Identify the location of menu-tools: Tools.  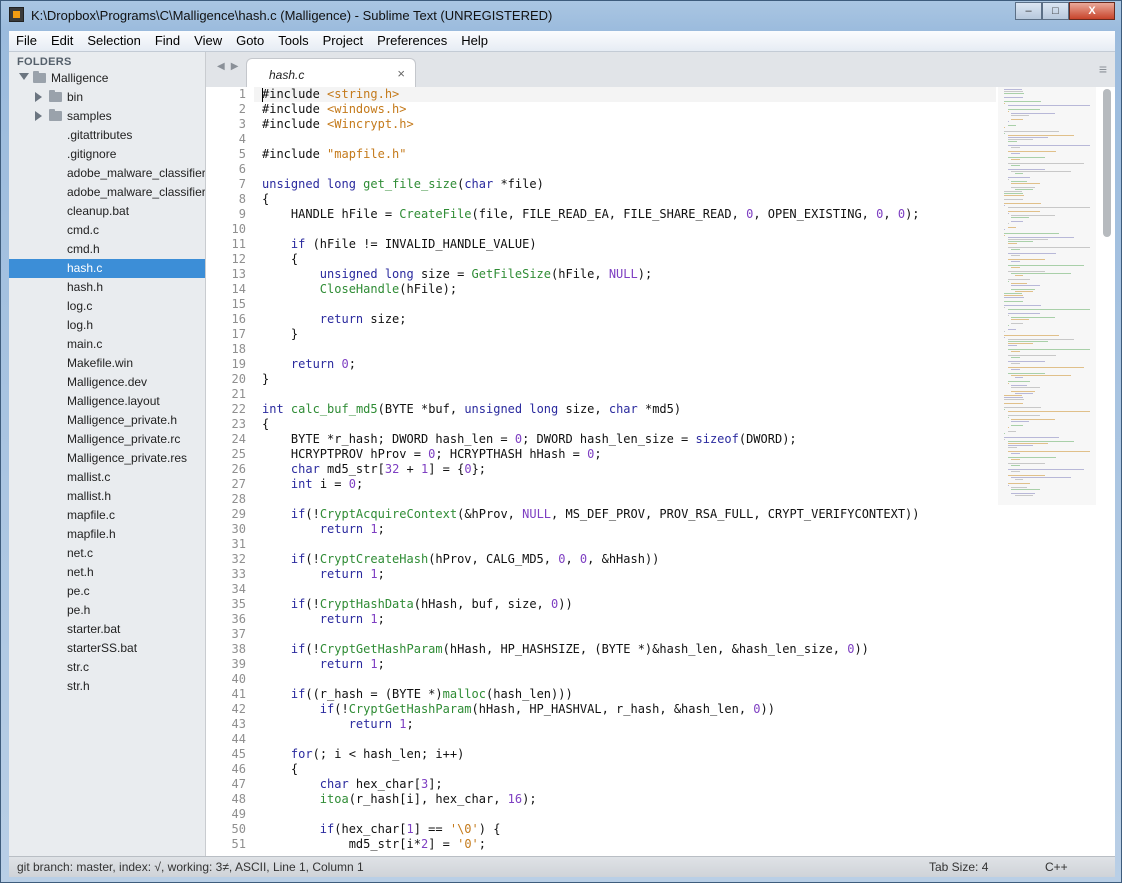
(293, 41).